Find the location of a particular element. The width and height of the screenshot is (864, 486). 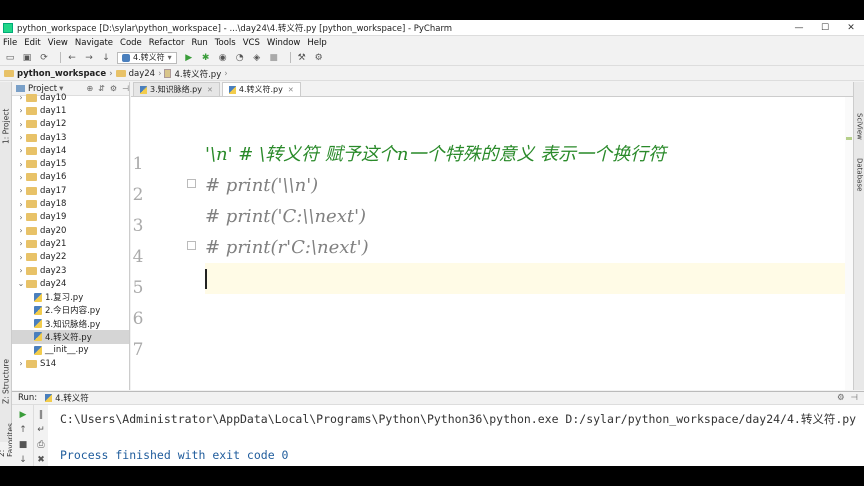

menu-code: Code is located at coordinates (131, 43).